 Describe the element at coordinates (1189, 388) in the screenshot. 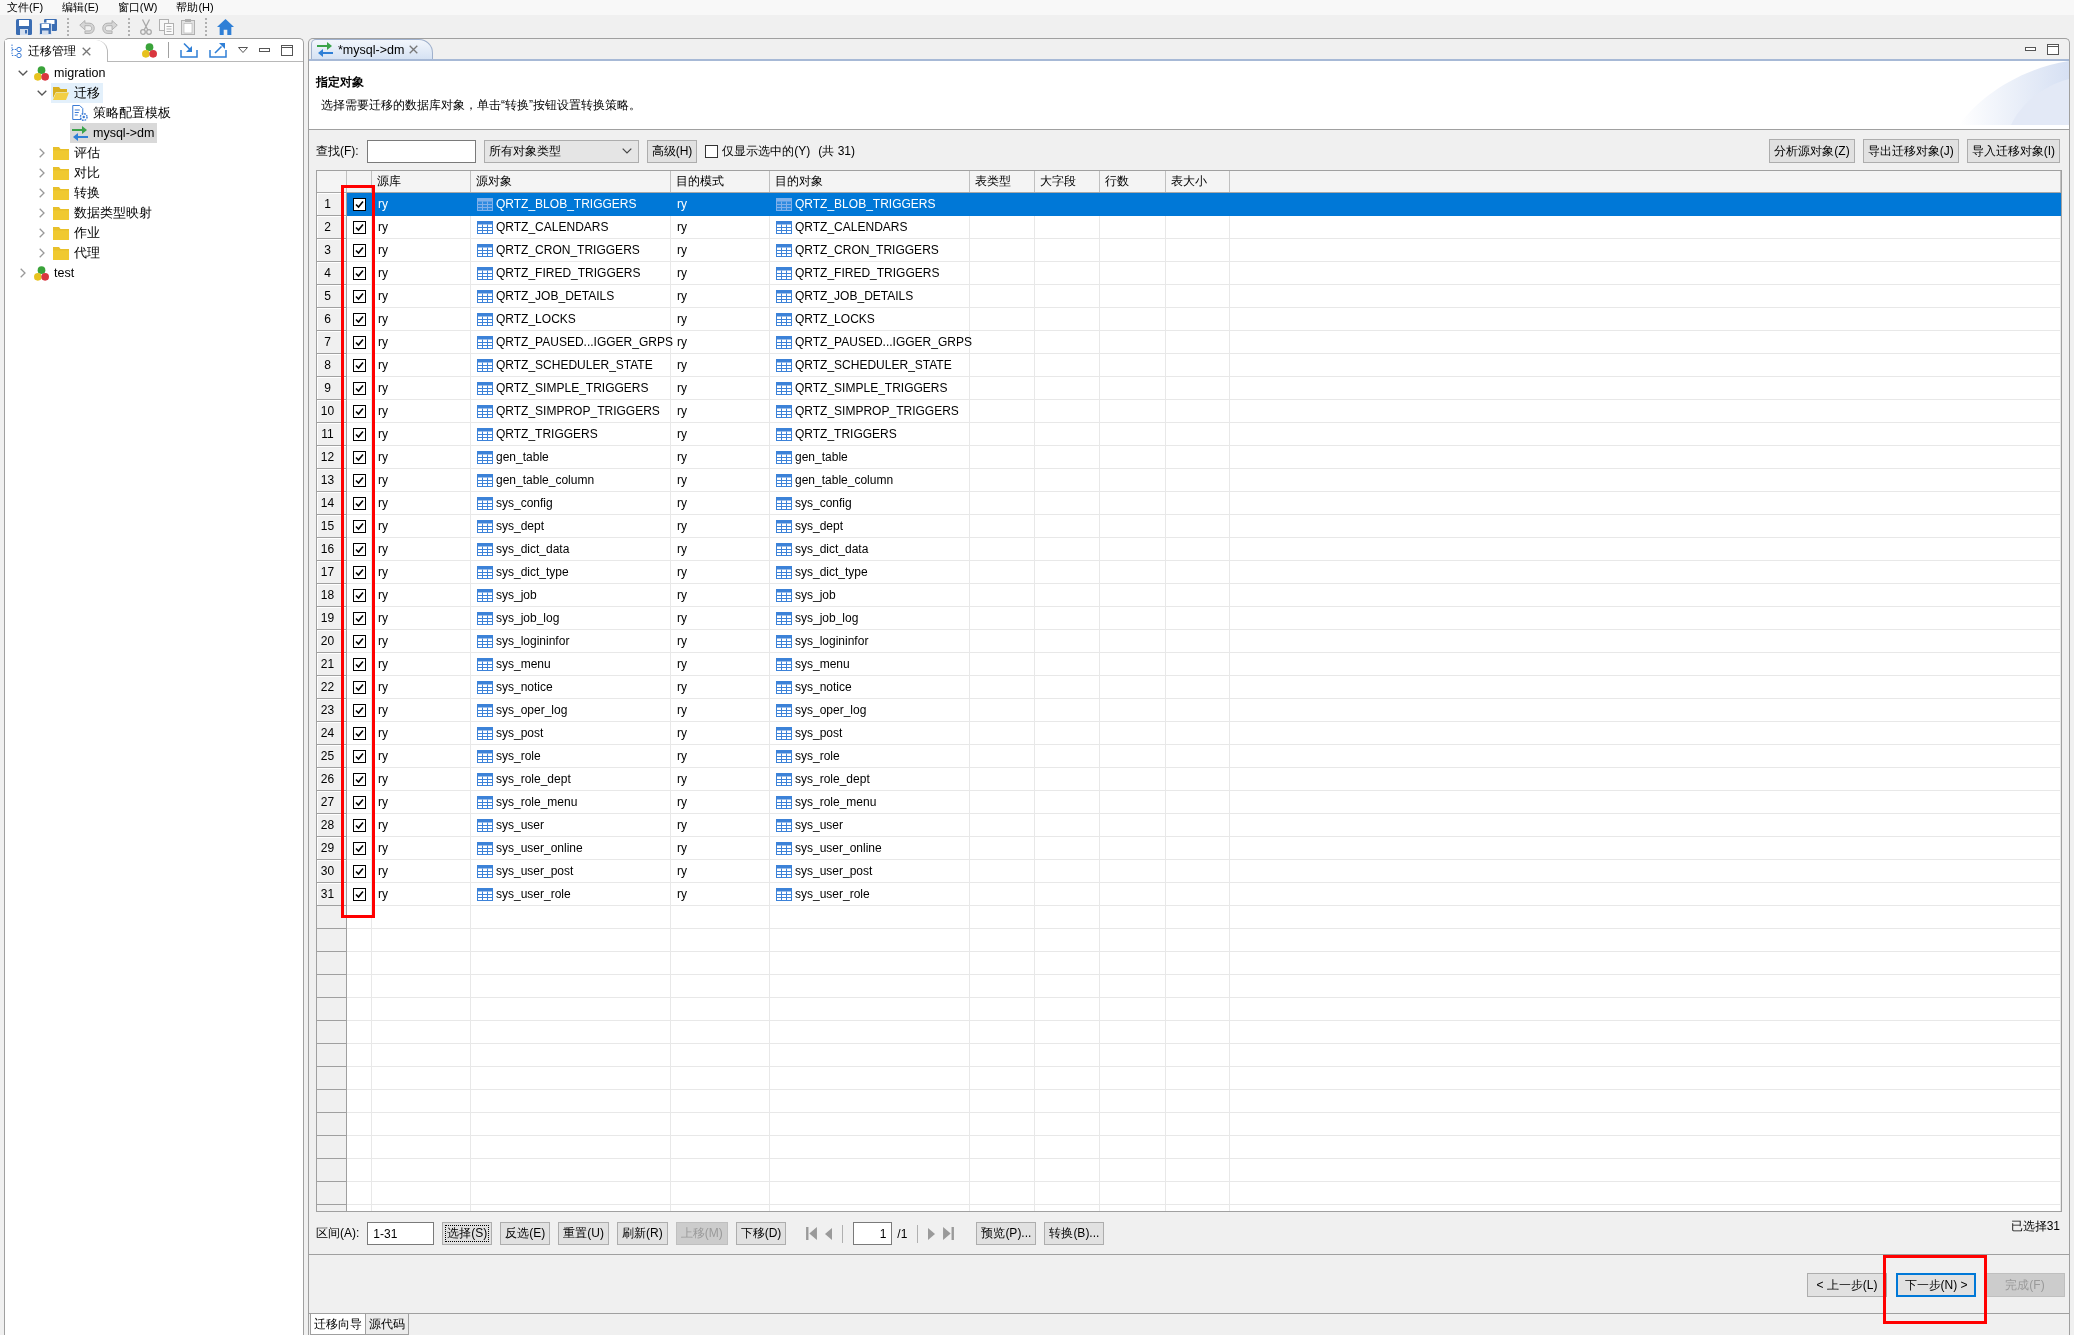

I see `table-row: 9 ry QRTZ_SIMPLE_TRIGGERS ry QRTZ_SIMPLE_TRIGGERS` at that location.